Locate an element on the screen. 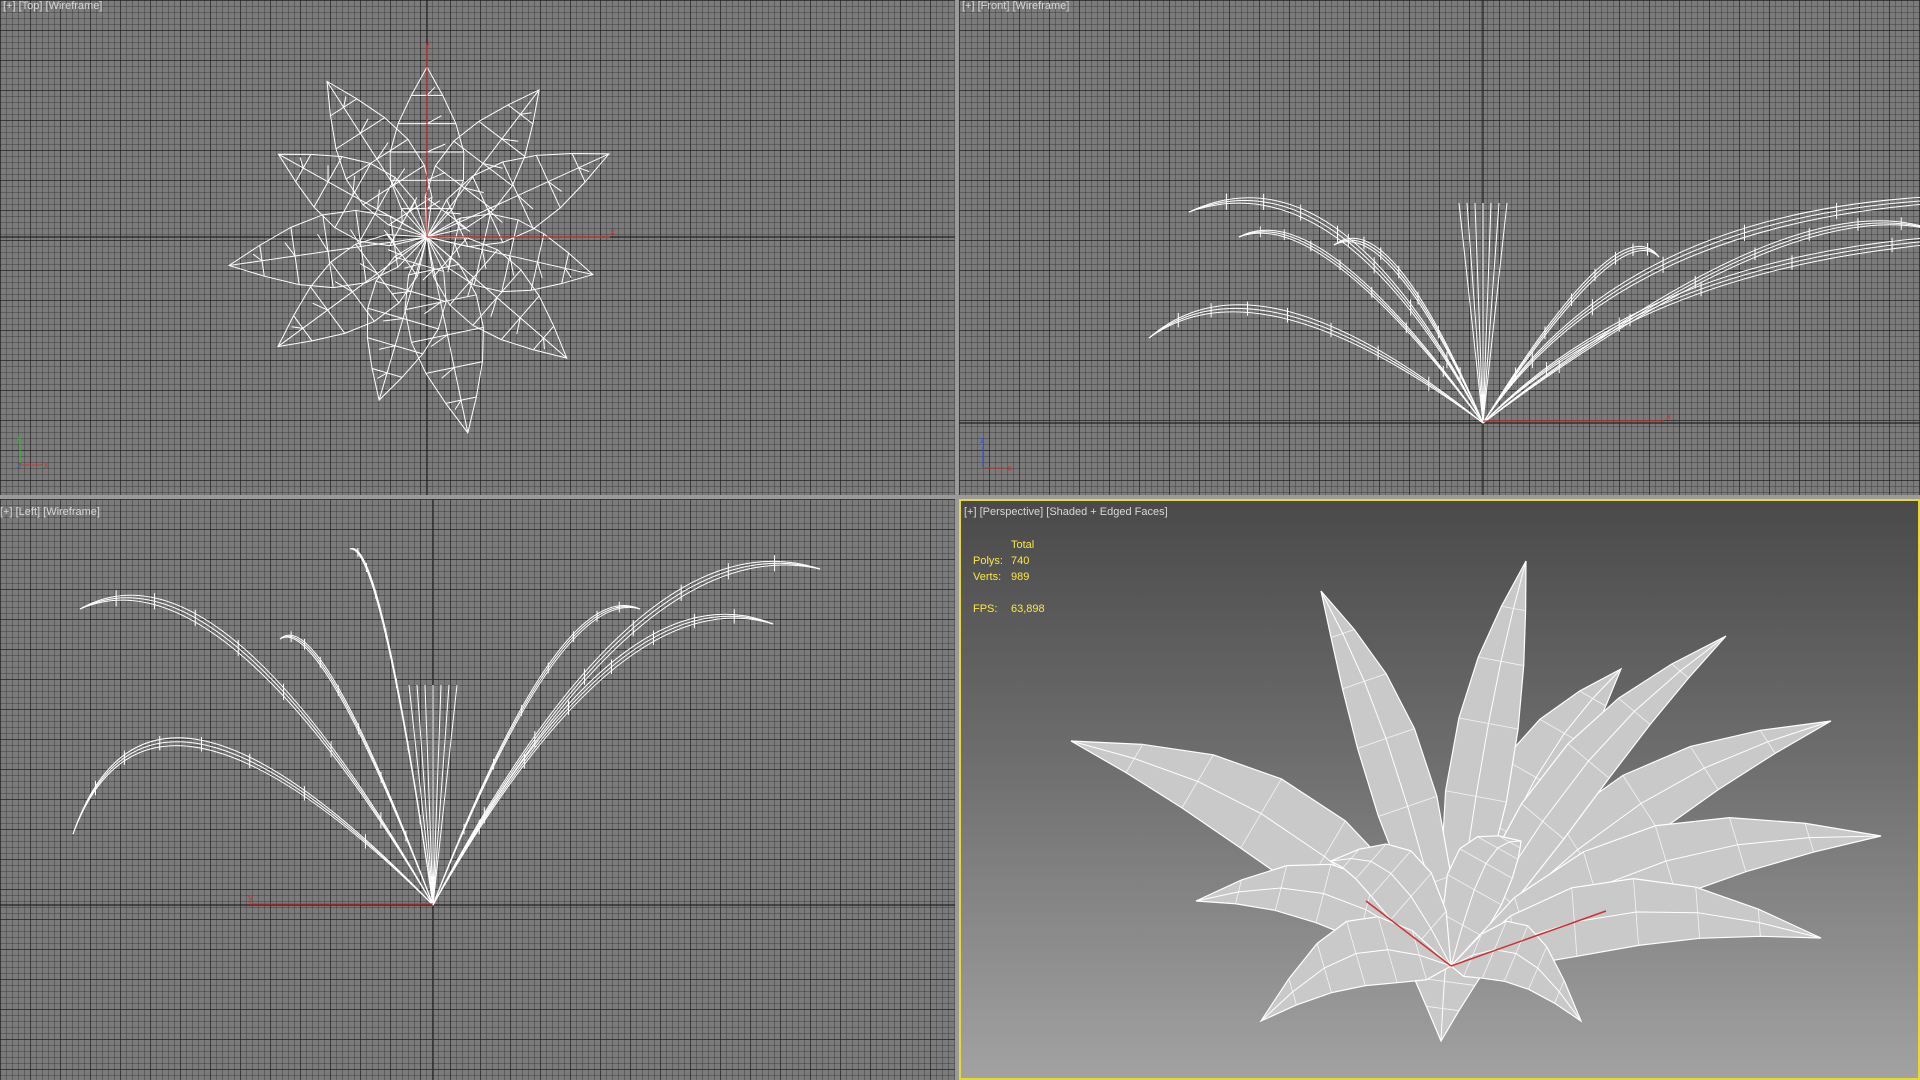 This screenshot has height=1080, width=1920. render-mode-button: [Shaded + Edged Faces] is located at coordinates (1106, 512).